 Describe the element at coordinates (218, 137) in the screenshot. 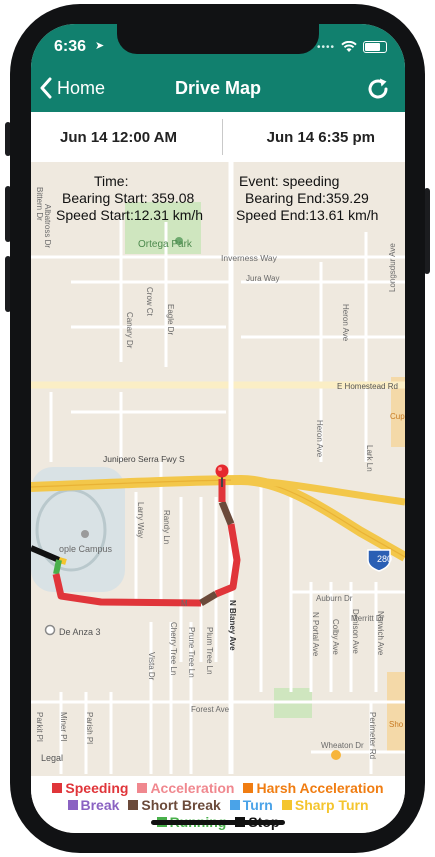

I see `date-range-bar: Jun 14 12:00 AM Jun 14 6:35 pm` at that location.